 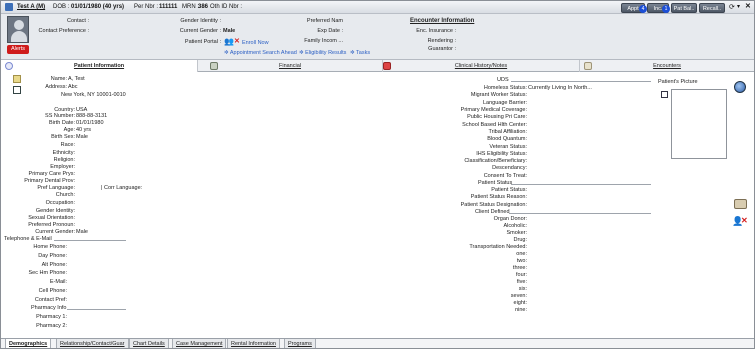 I want to click on patient-name-link: Test A (M), so click(x=31, y=7).